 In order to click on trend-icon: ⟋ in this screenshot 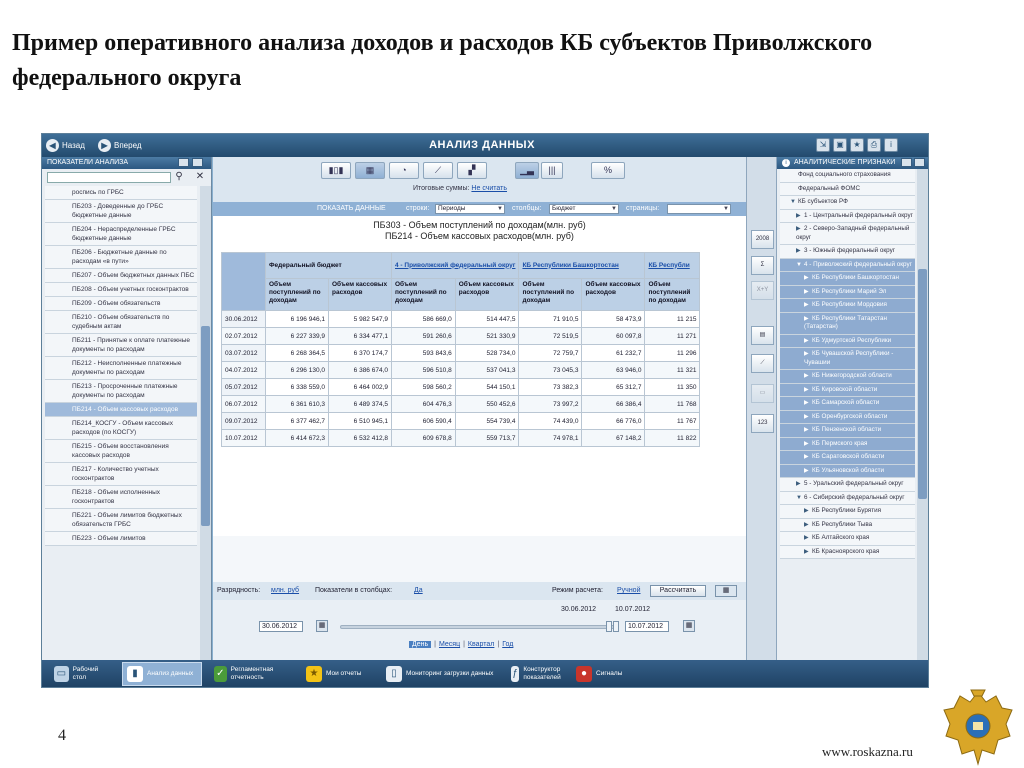, I will do `click(762, 363)`.